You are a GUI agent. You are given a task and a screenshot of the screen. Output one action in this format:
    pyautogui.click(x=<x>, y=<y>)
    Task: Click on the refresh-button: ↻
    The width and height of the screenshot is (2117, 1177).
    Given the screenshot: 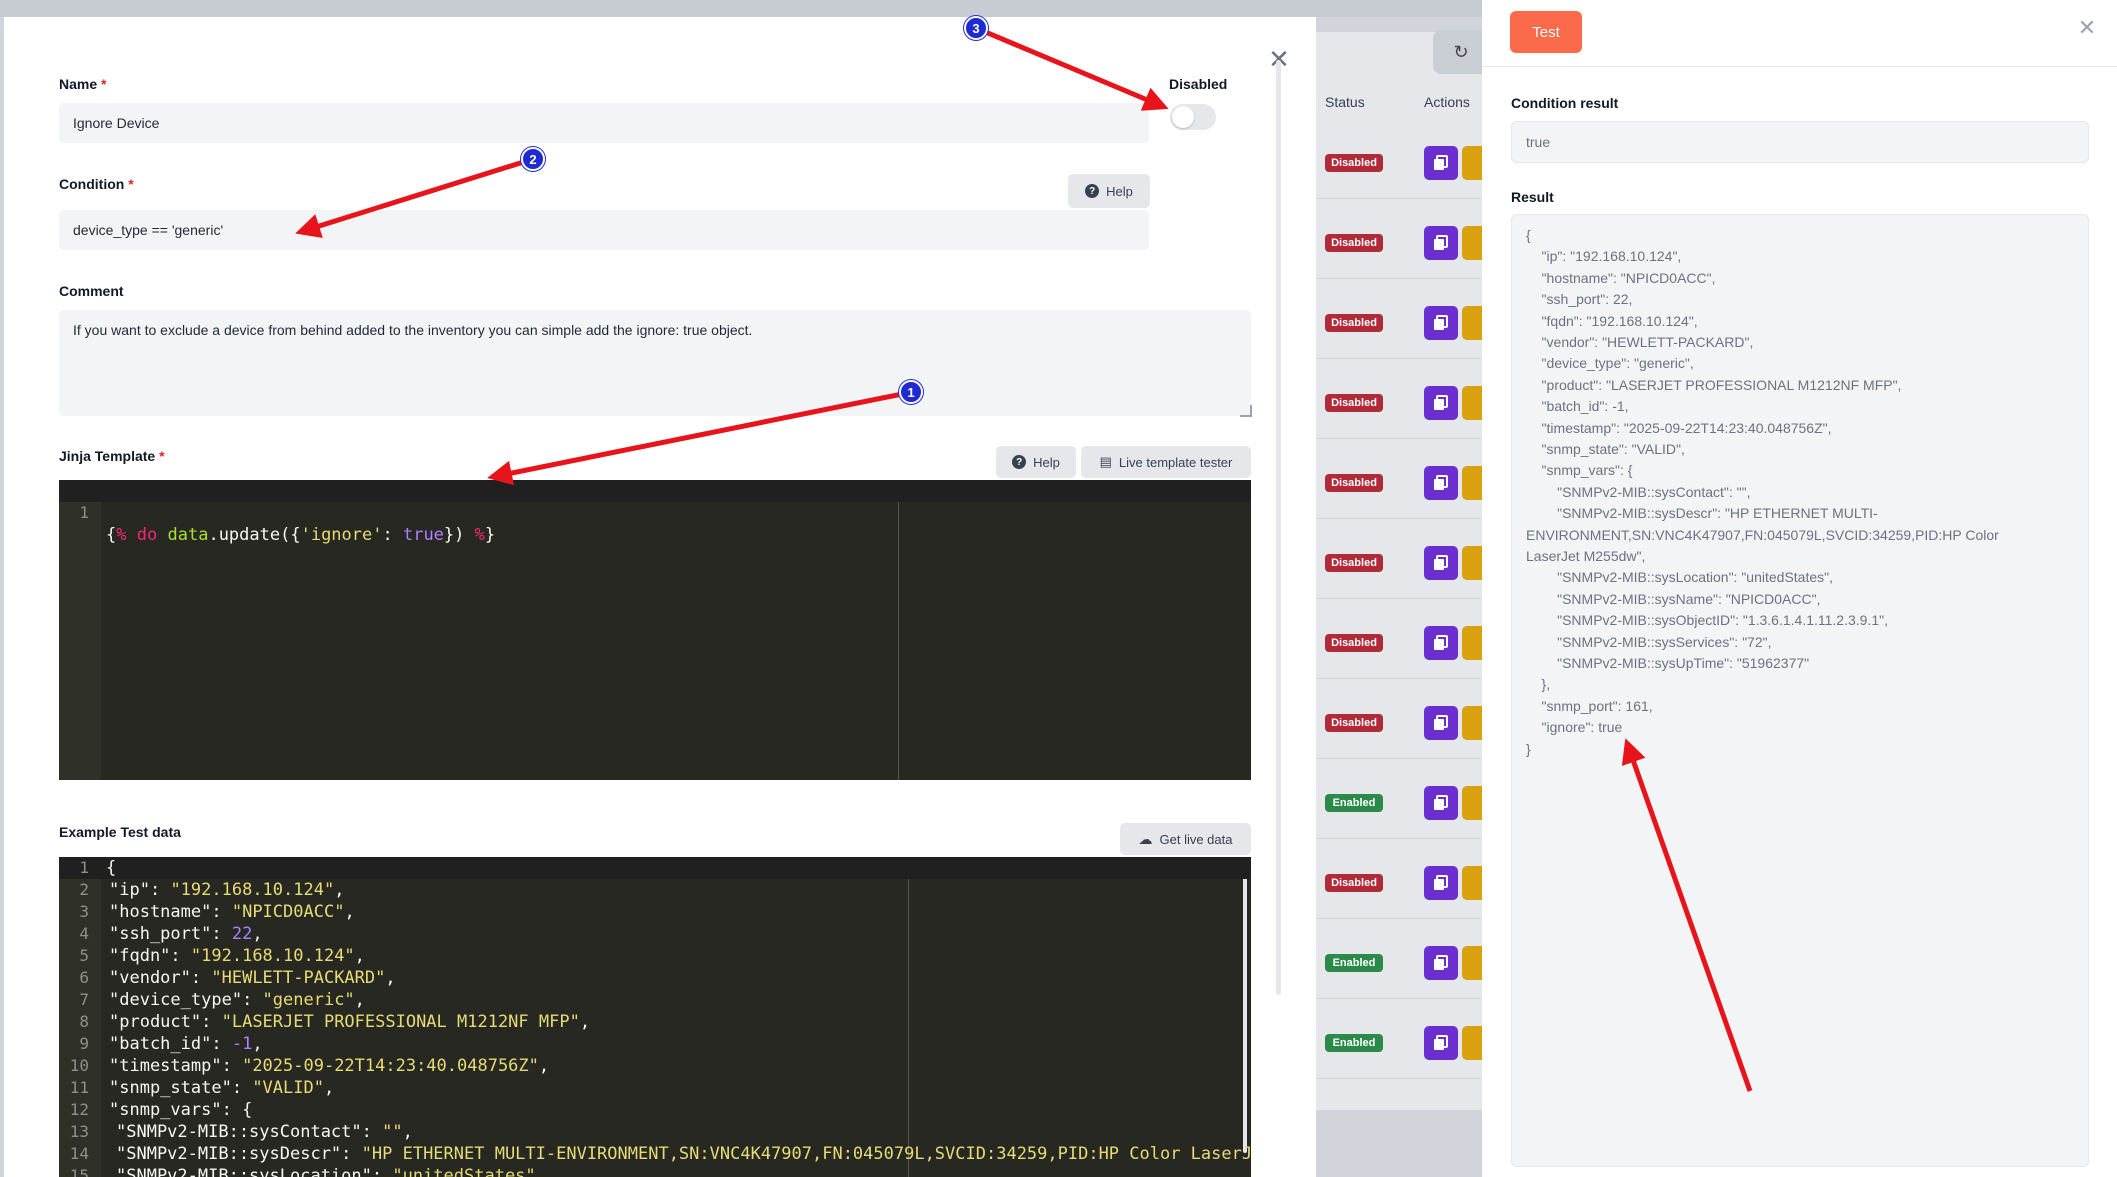 What is the action you would take?
    pyautogui.click(x=1461, y=52)
    